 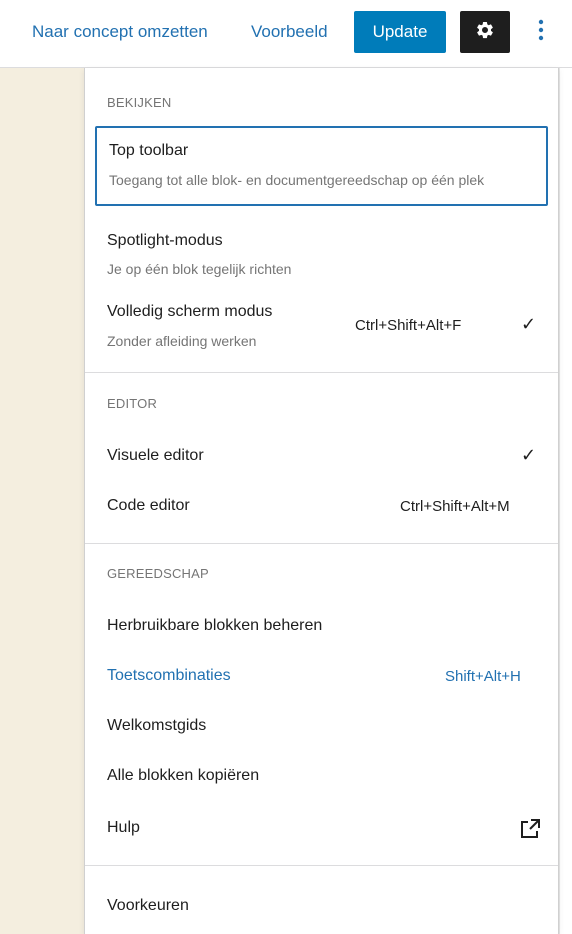 What do you see at coordinates (165, 240) in the screenshot?
I see `menu-item-title: Spotlight-modus` at bounding box center [165, 240].